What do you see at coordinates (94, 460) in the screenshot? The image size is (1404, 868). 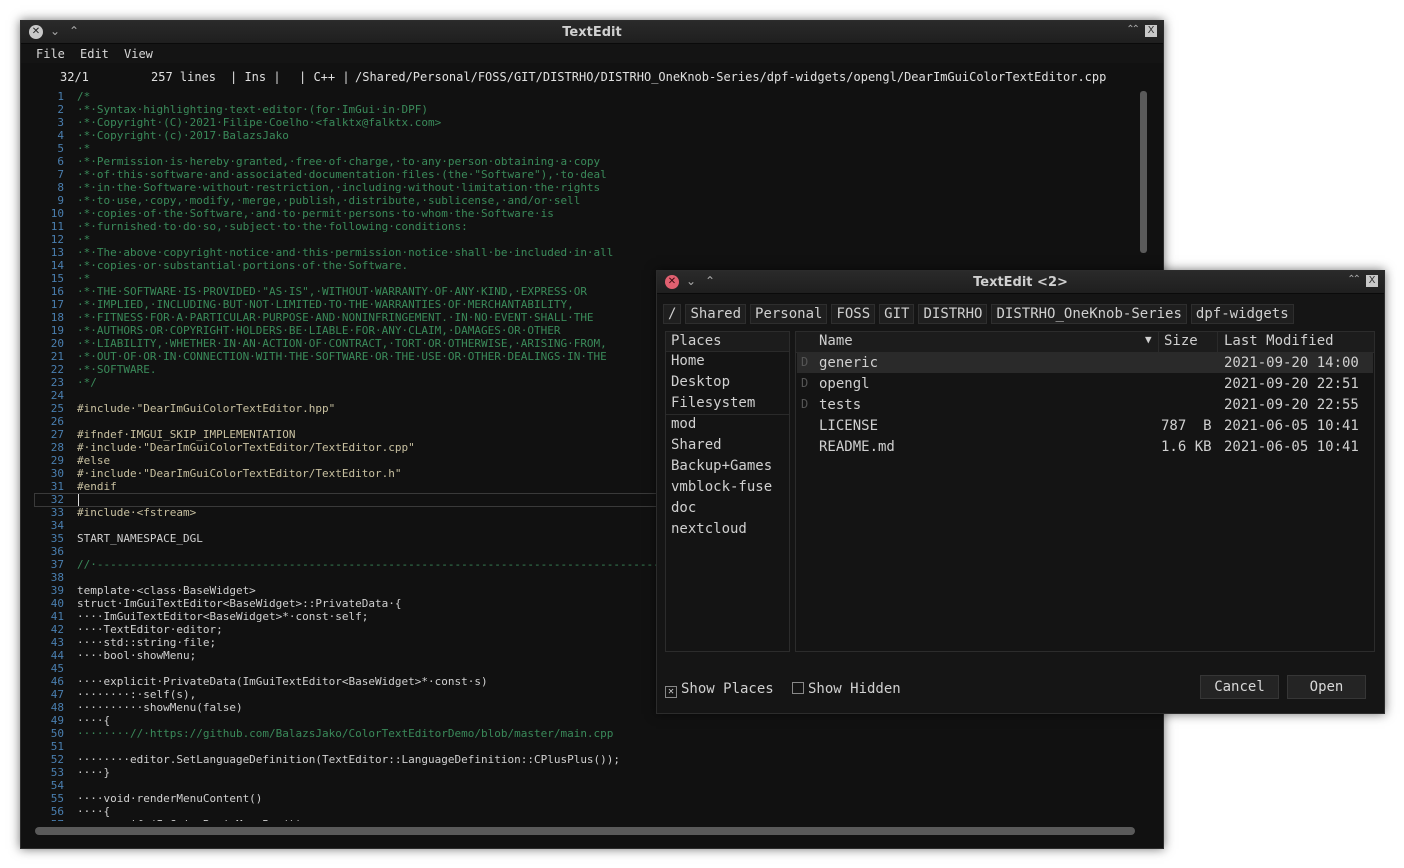 I see `code-text: #else` at bounding box center [94, 460].